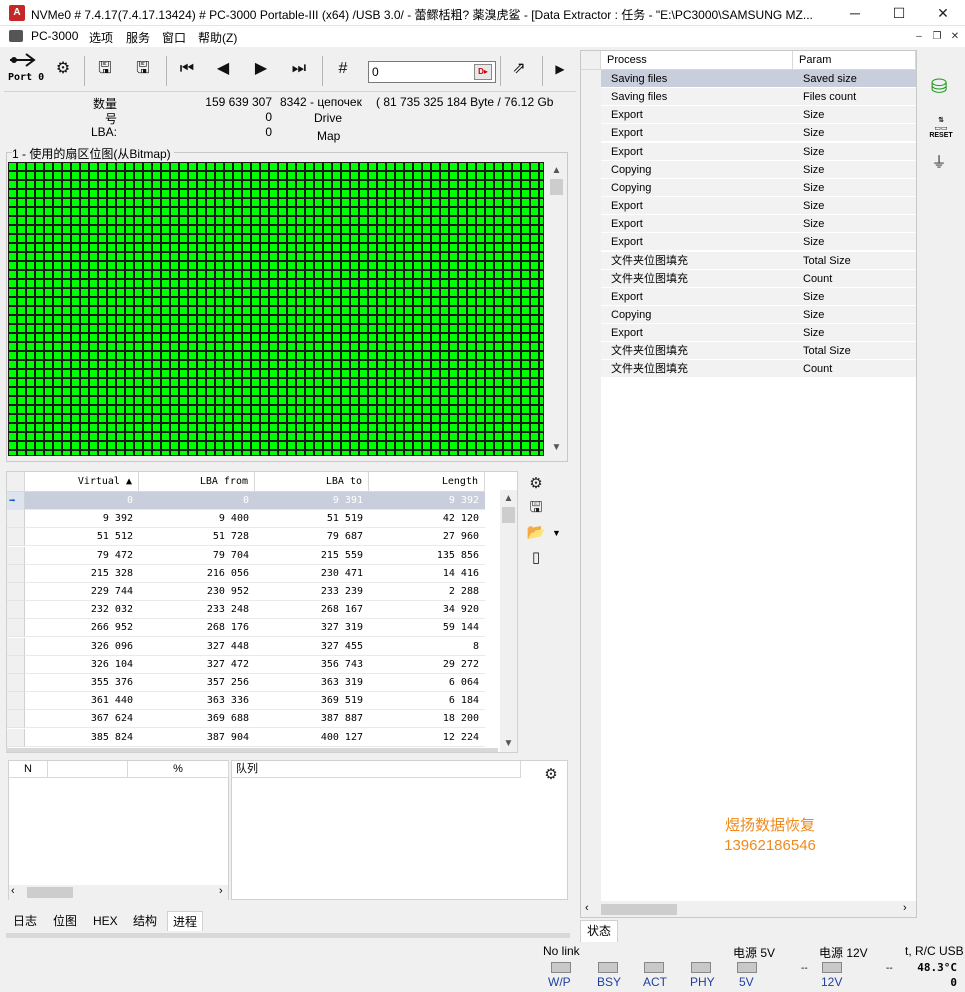  I want to click on col-blank, so click(88, 769).